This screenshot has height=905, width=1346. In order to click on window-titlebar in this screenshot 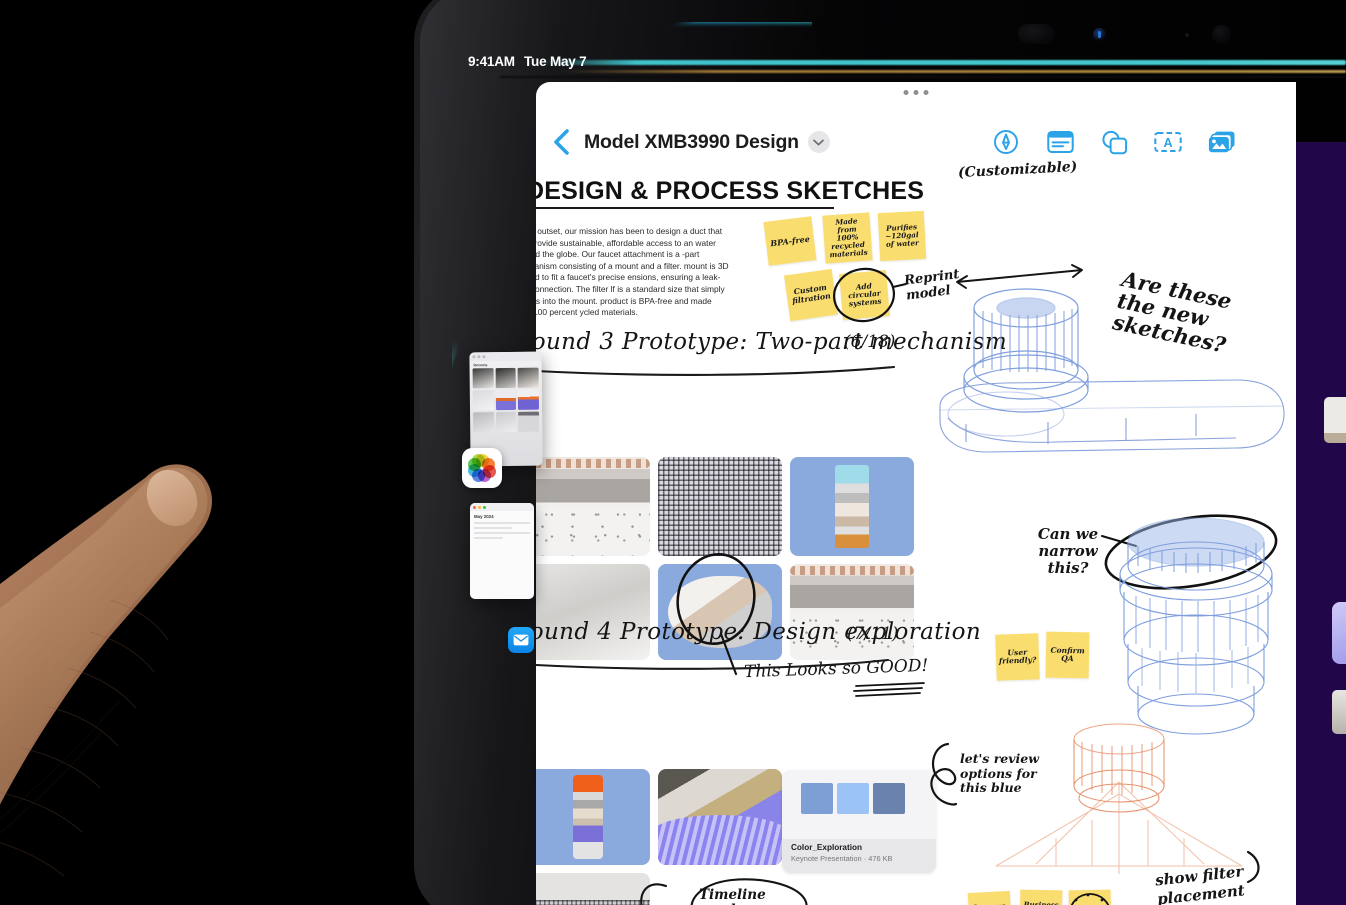, I will do `click(502, 507)`.